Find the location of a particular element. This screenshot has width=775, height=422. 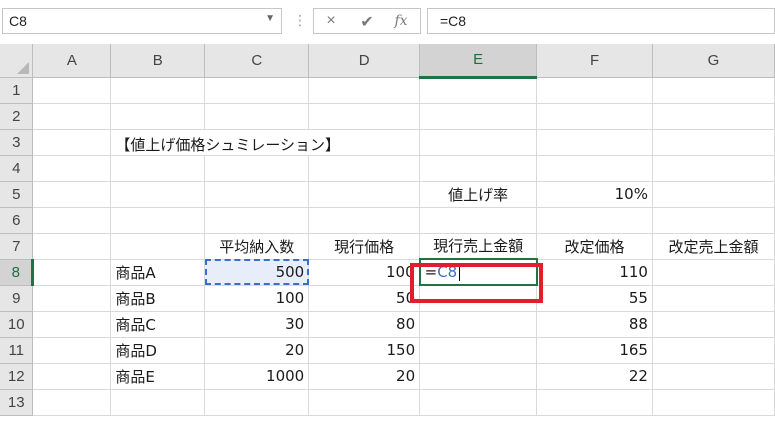

row-header-6: 6 is located at coordinates (17, 220).